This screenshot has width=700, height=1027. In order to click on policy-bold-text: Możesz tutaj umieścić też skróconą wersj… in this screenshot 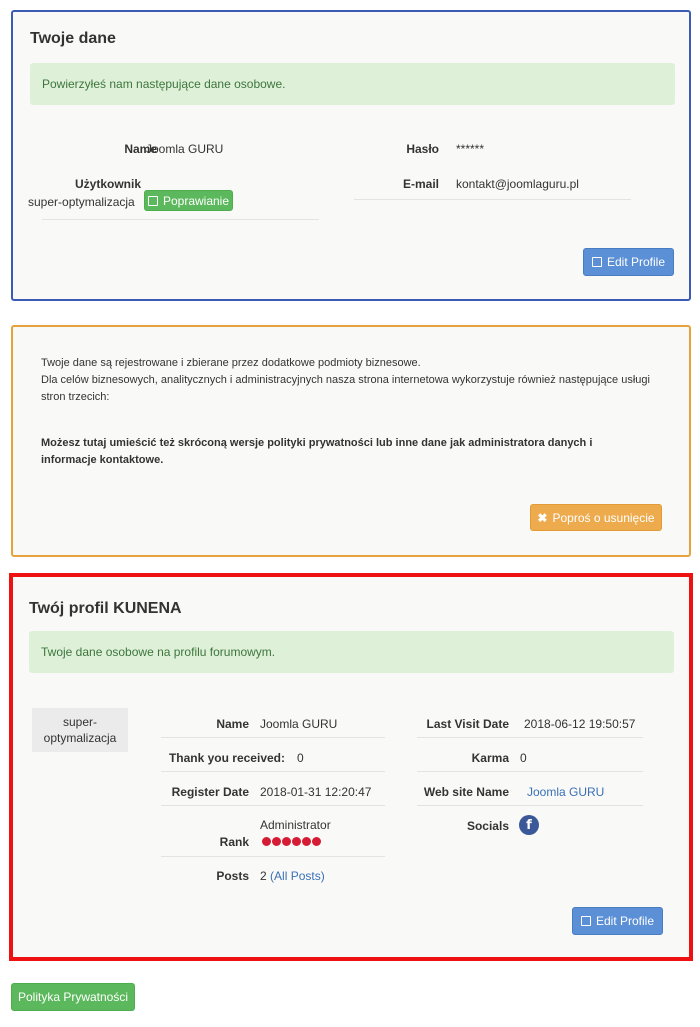, I will do `click(317, 451)`.